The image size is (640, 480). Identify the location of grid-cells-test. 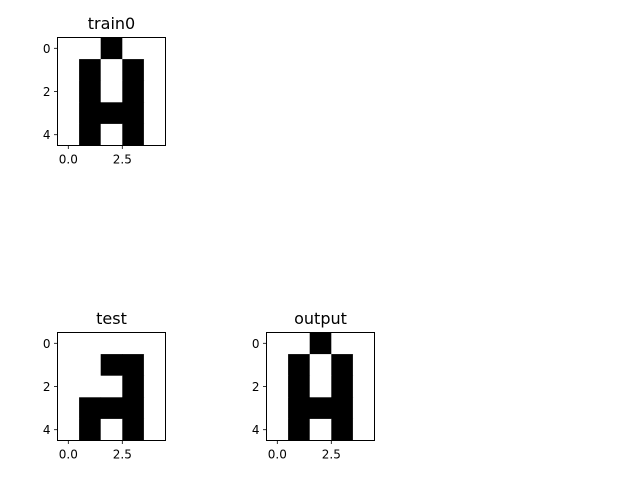
(111, 386).